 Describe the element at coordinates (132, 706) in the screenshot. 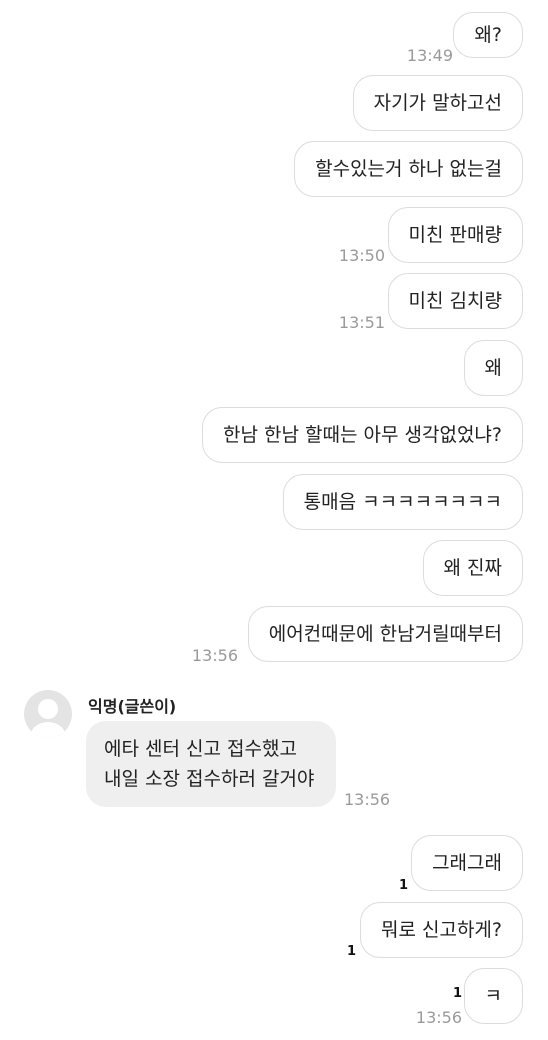

I see `sender-name: 익명(글쓴이)` at that location.